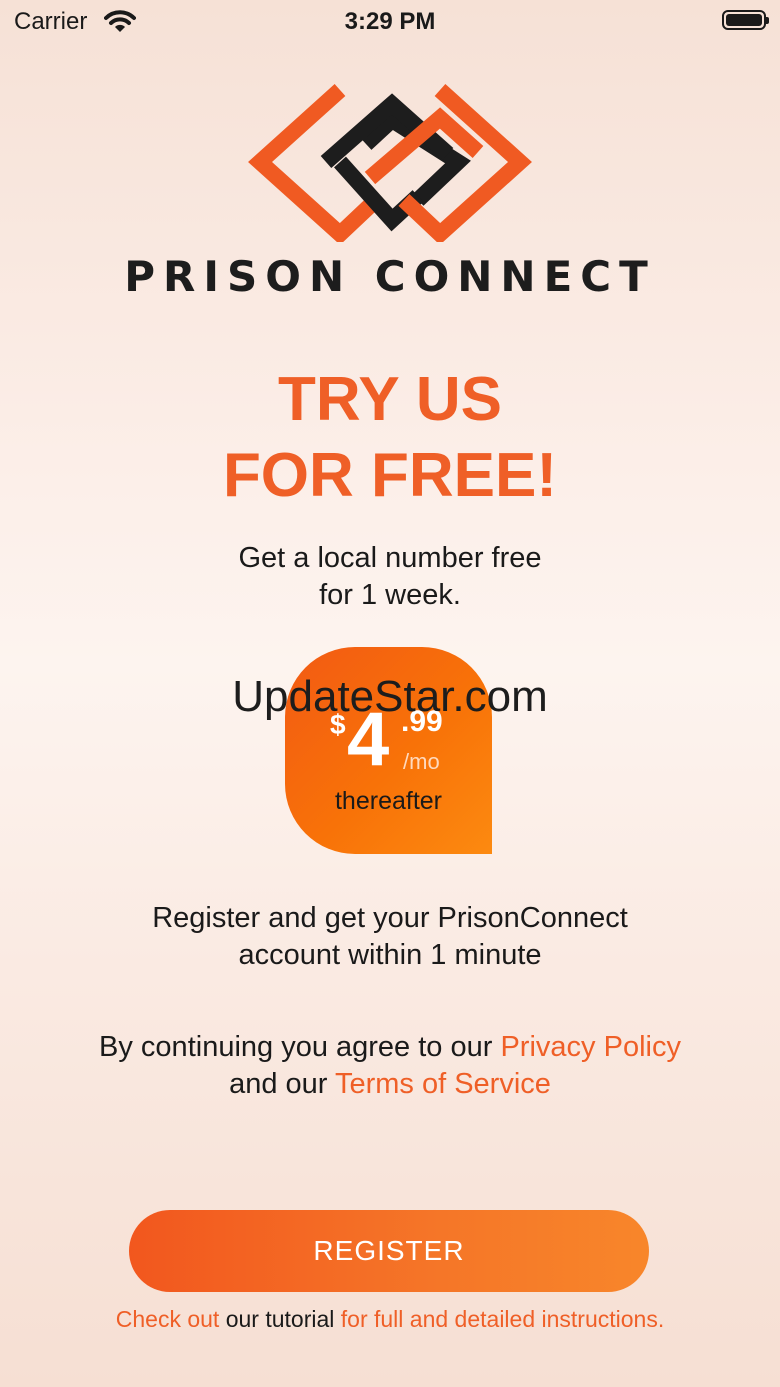 This screenshot has height=1387, width=780. Describe the element at coordinates (389, 1251) in the screenshot. I see `register-button: REGISTER` at that location.